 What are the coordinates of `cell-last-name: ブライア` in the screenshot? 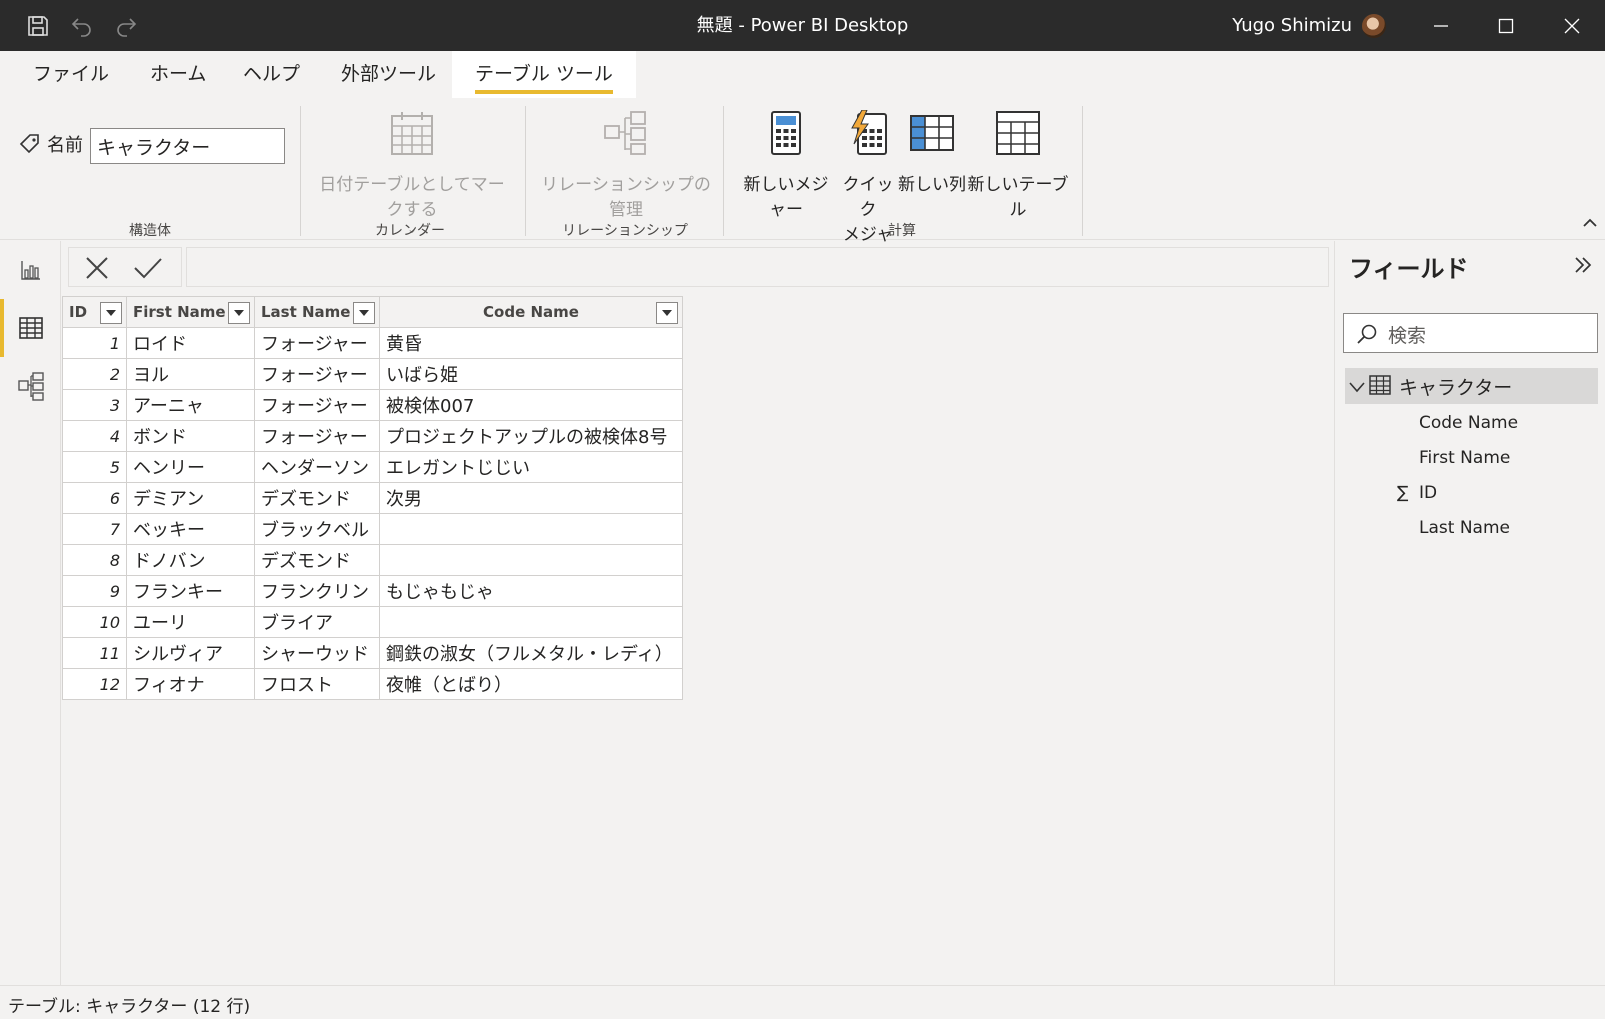 It's located at (317, 622).